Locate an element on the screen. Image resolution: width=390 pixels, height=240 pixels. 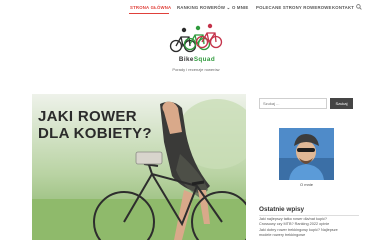
nav-item-ranking: RANKING ROWERÓW ⌄ is located at coordinates (203, 8).